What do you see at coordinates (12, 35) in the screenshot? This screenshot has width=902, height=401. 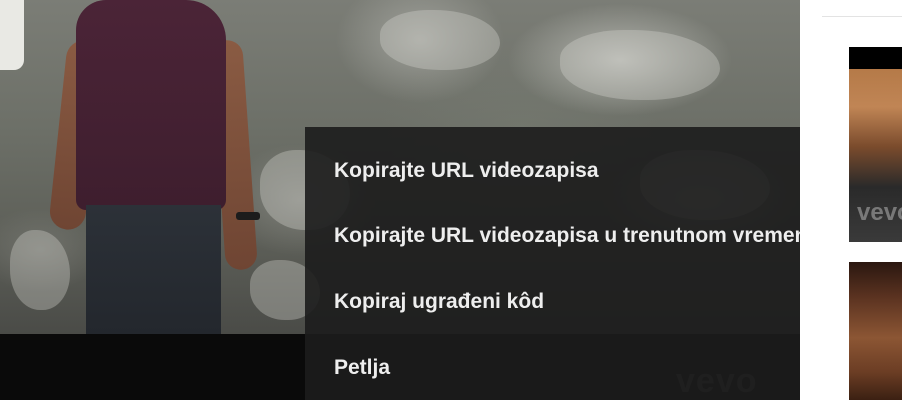 I see `video-figure-edge` at bounding box center [12, 35].